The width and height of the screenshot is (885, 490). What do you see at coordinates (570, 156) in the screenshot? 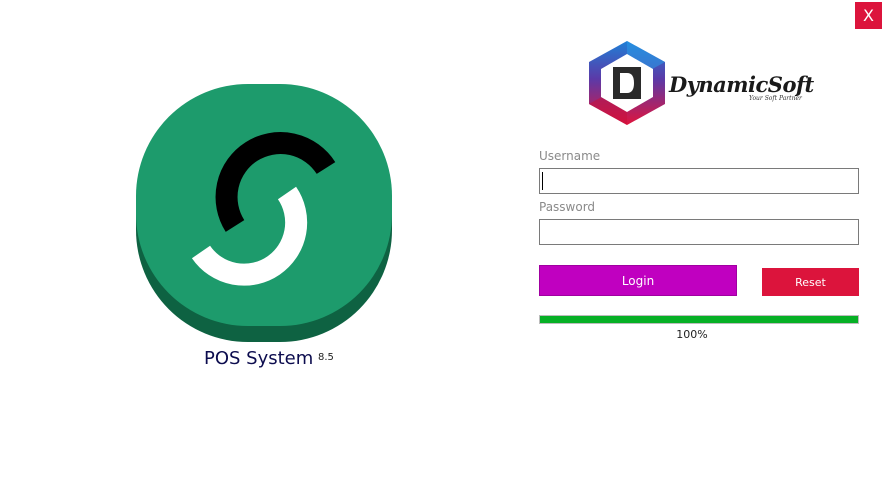
I see `username-label: Username` at bounding box center [570, 156].